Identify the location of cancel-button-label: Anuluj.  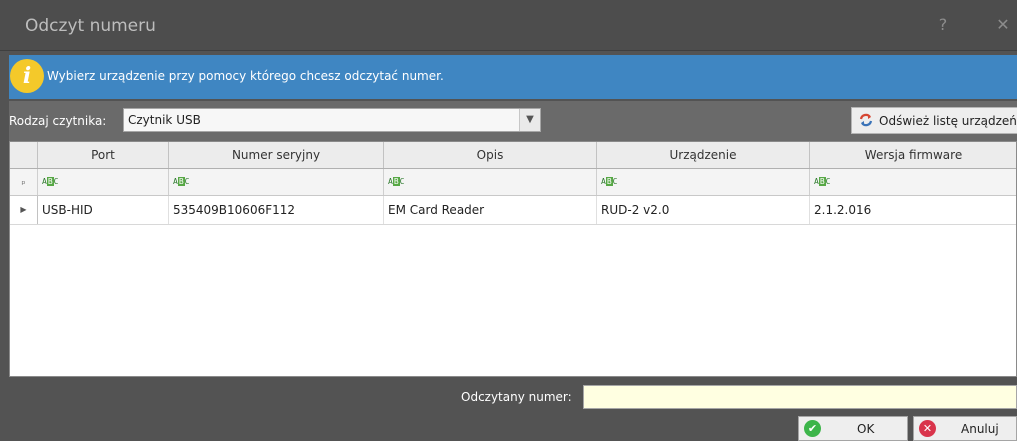
(980, 429).